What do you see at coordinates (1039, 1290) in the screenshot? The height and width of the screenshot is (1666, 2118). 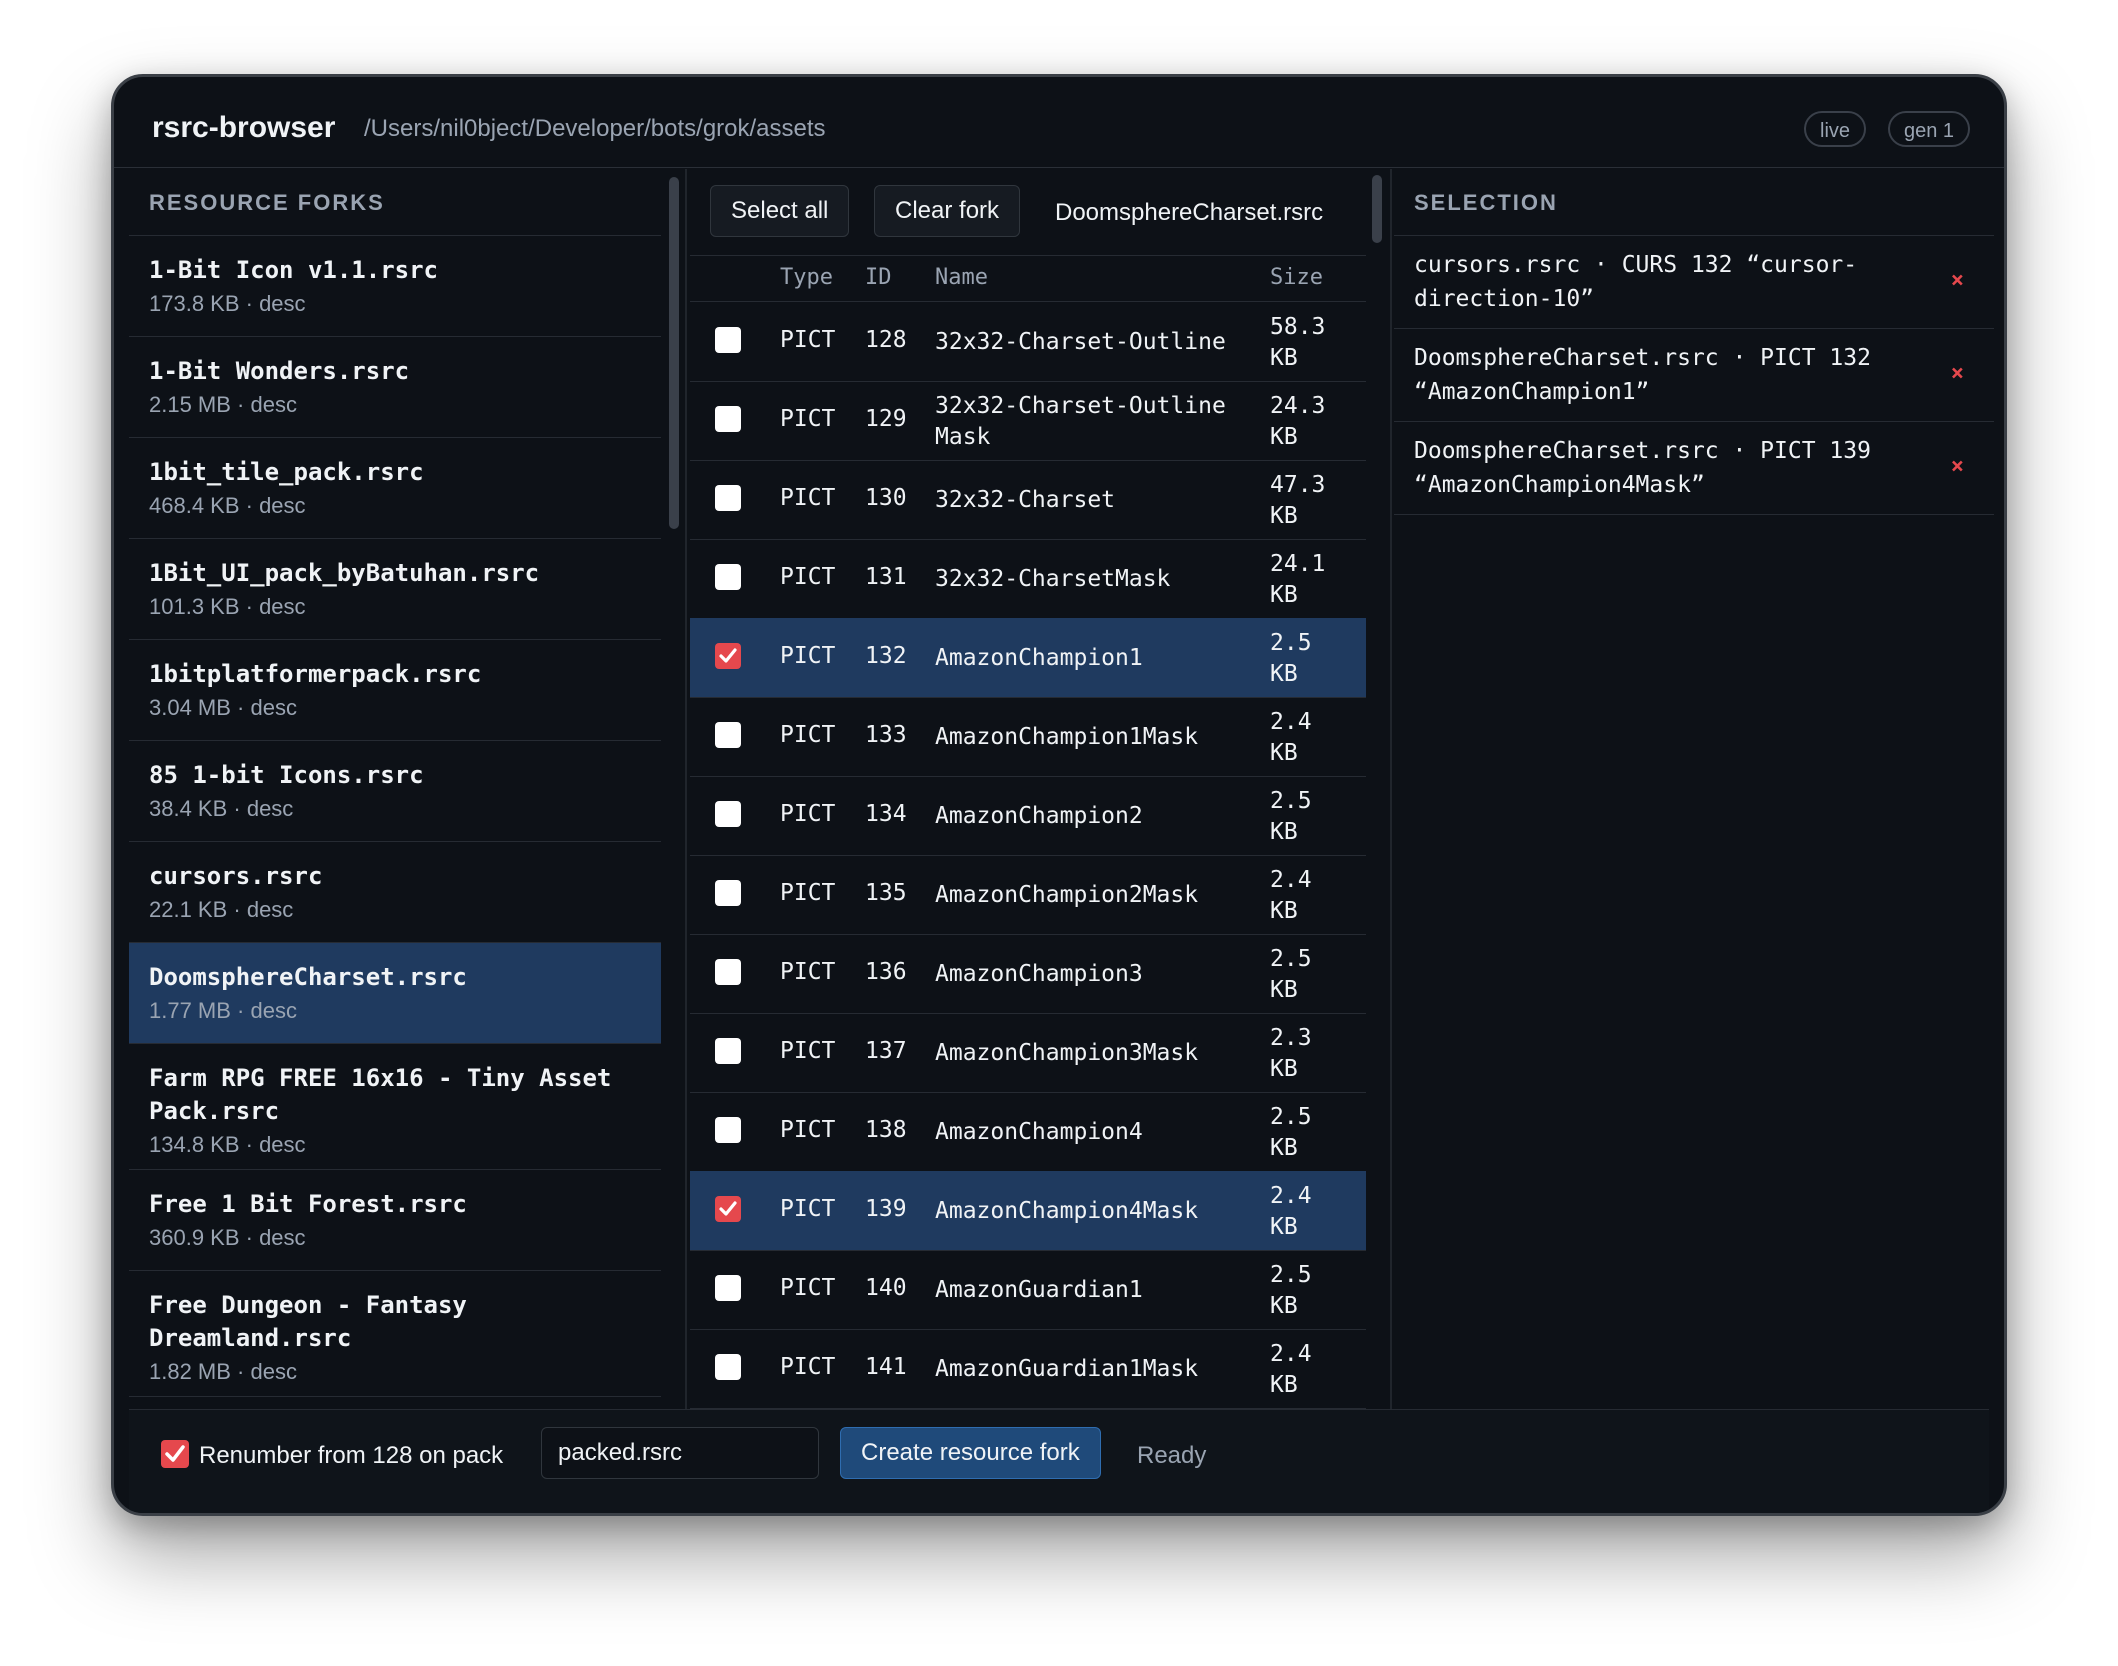 I see `row-name: AmazonGuardian1` at bounding box center [1039, 1290].